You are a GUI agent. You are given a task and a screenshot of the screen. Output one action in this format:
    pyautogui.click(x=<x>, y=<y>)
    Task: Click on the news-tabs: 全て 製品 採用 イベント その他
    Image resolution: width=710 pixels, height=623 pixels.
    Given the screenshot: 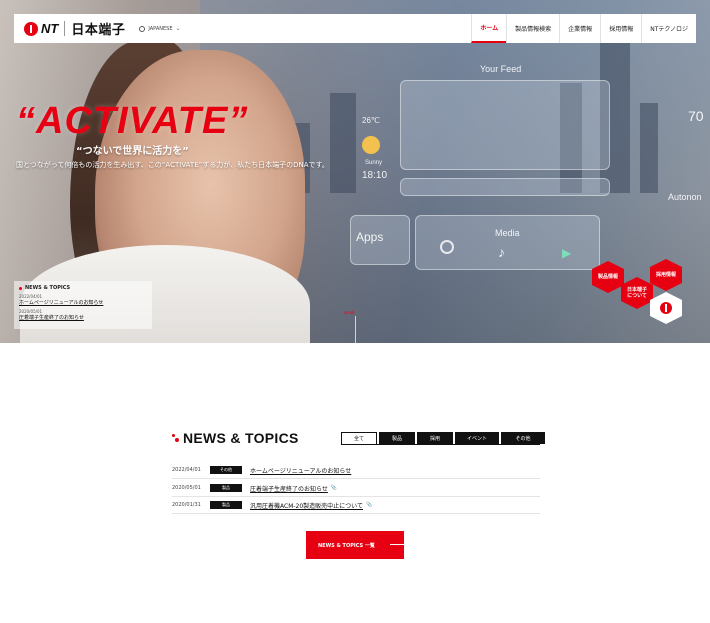 What is the action you would take?
    pyautogui.click(x=444, y=438)
    